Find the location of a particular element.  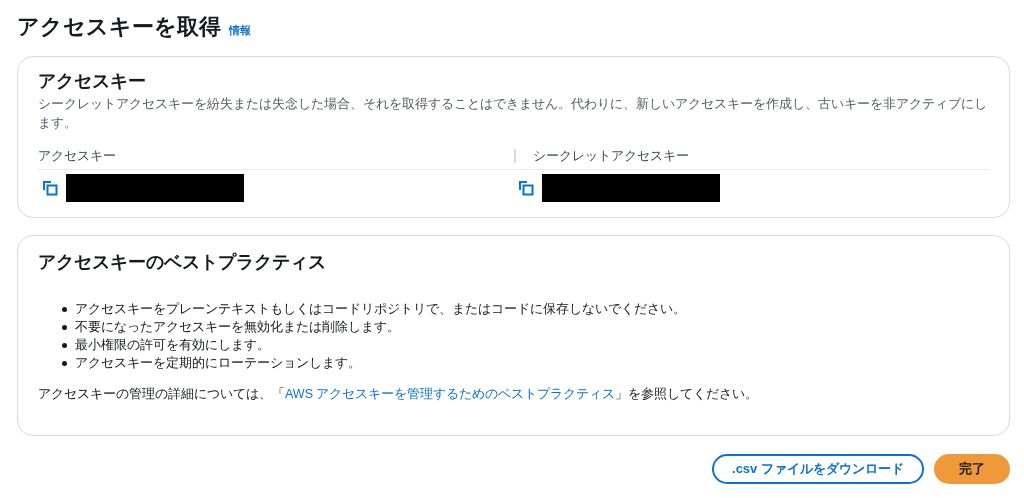

done-button: 完了 is located at coordinates (972, 469).